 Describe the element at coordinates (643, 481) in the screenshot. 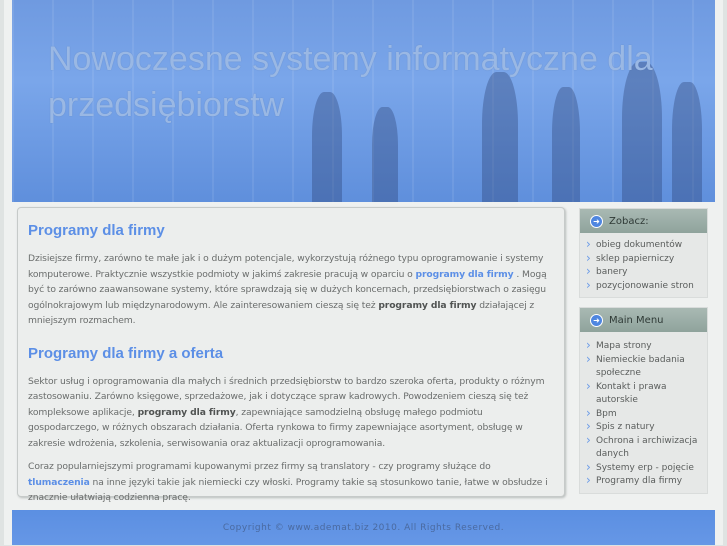

I see `menu-item: Programy dla firmy` at that location.